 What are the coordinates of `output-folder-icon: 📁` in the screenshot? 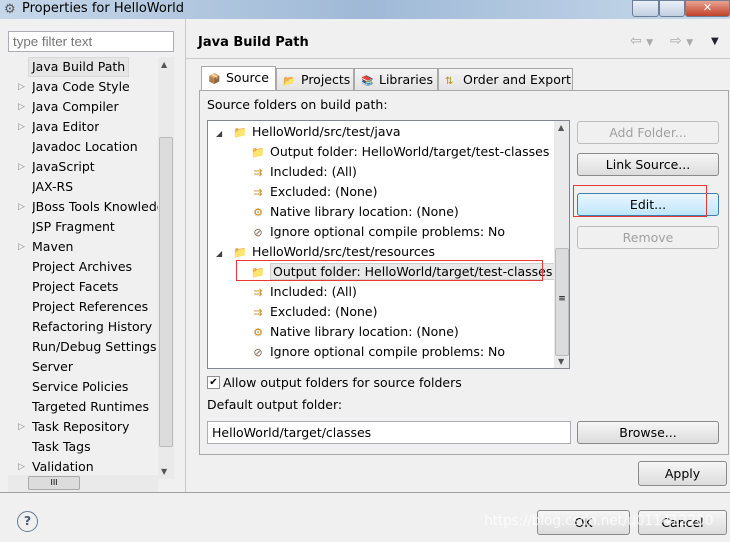 It's located at (258, 152).